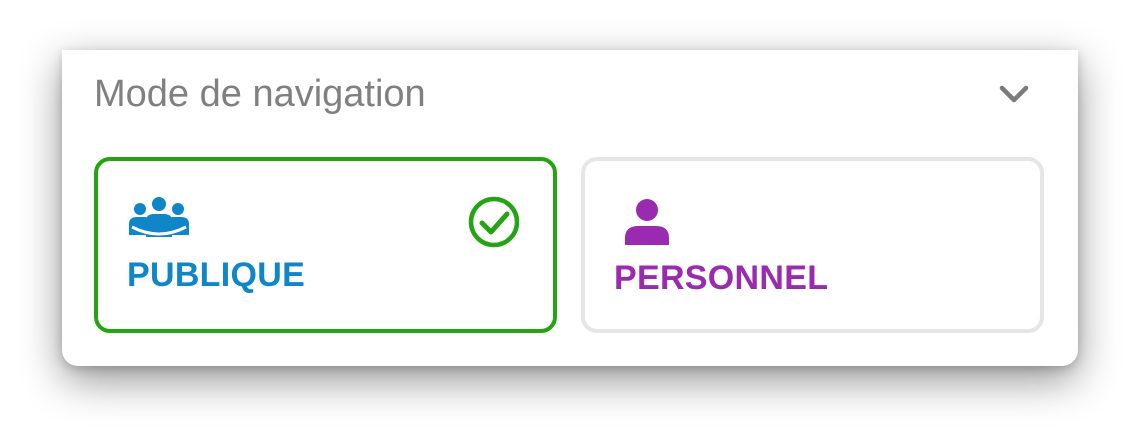 The width and height of the screenshot is (1140, 440). What do you see at coordinates (216, 275) in the screenshot?
I see `option-label-publique: PUBLIQUE` at bounding box center [216, 275].